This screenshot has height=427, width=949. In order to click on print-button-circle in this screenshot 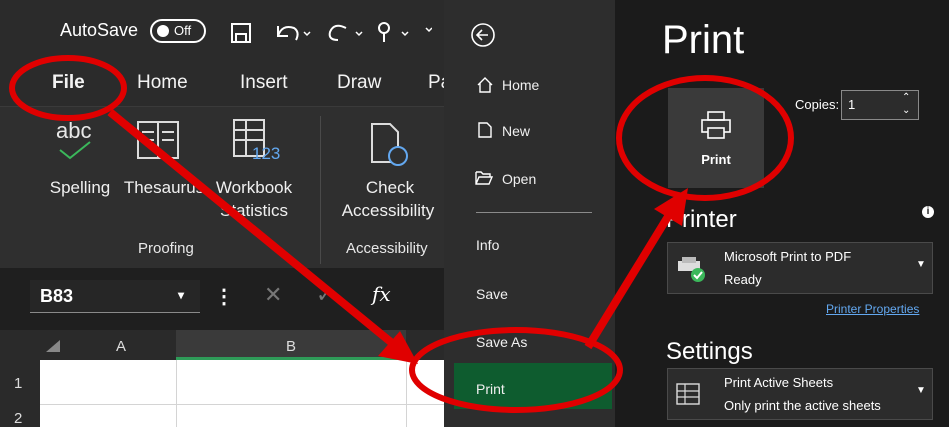, I will do `click(705, 138)`.